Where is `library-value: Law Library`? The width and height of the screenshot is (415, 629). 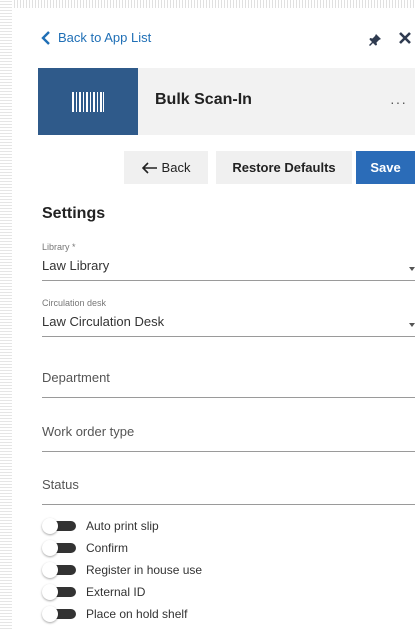
library-value: Law Library is located at coordinates (76, 265).